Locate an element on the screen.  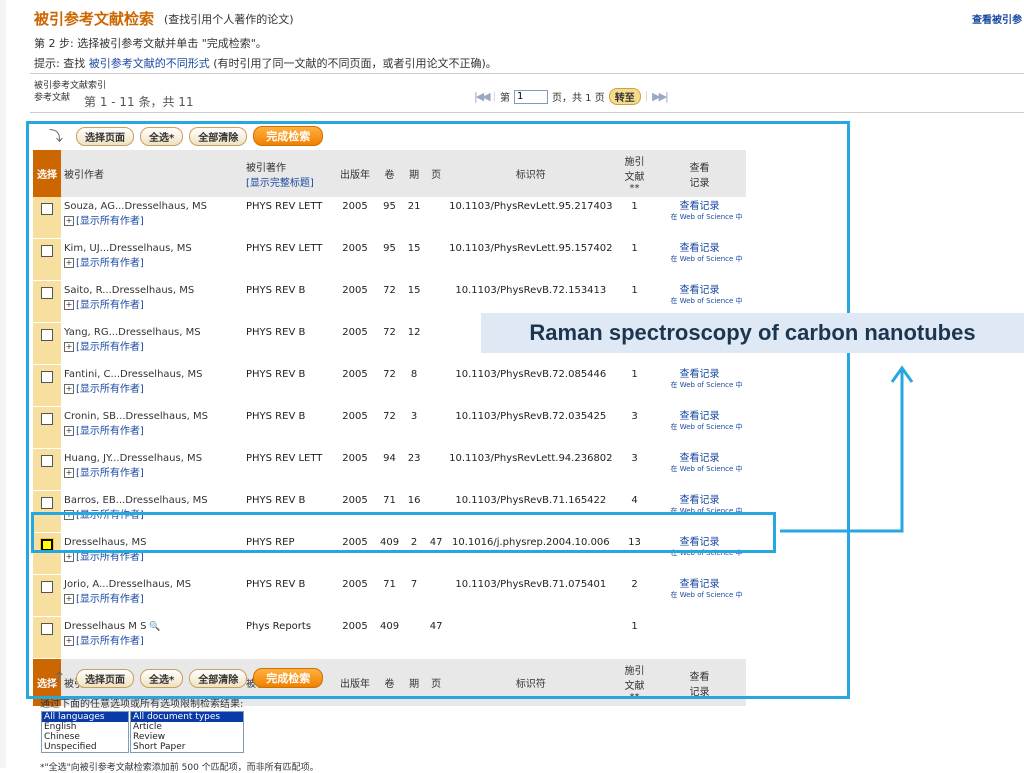
listbox-option: All languages is located at coordinates (85, 717).